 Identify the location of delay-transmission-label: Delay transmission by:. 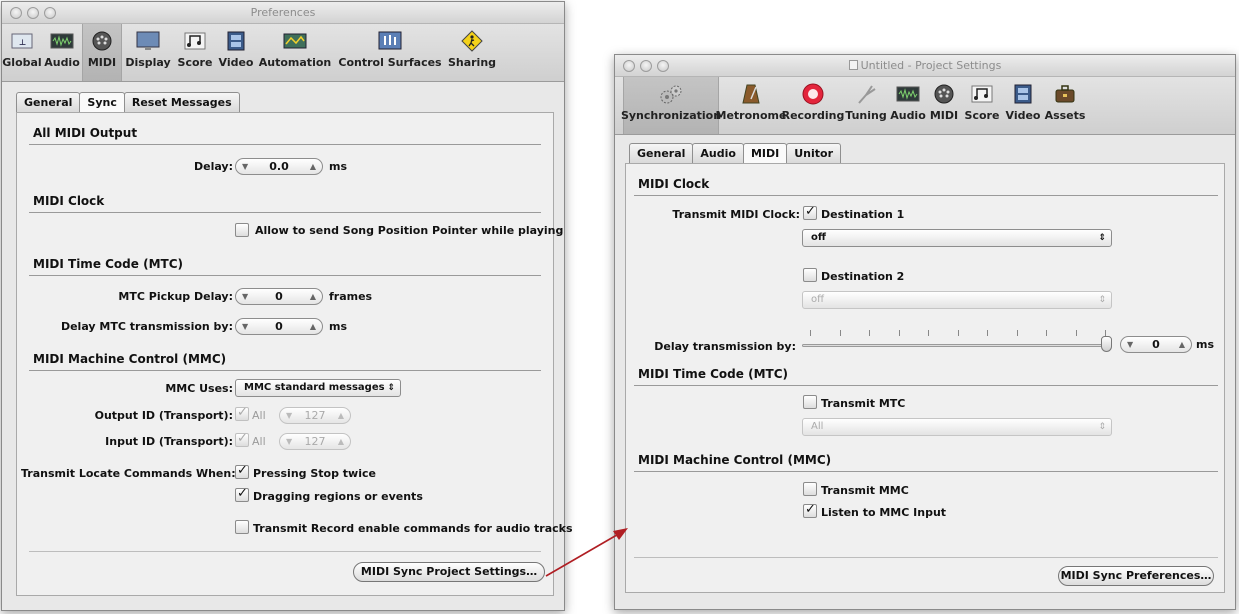
(725, 346).